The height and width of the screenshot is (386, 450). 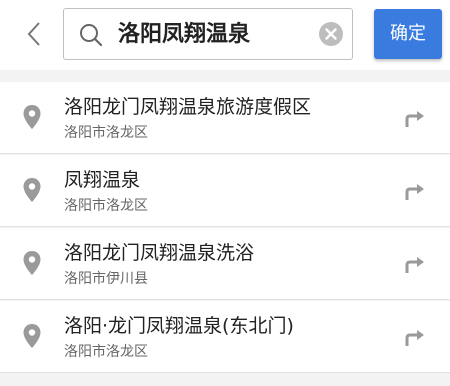 What do you see at coordinates (106, 279) in the screenshot?
I see `item-district: 洛阳市伊川县` at bounding box center [106, 279].